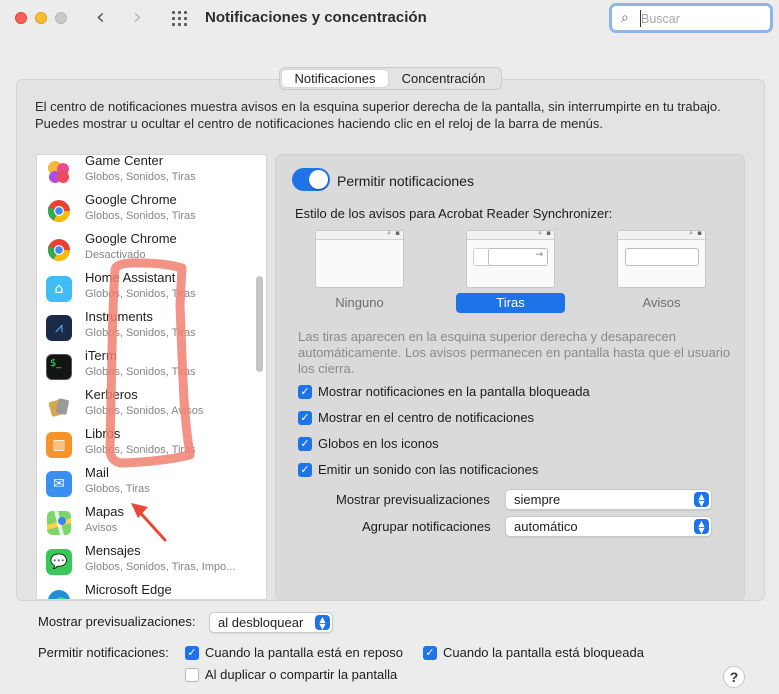 The height and width of the screenshot is (694, 779). I want to click on list-item: ✉ Mail Globos, Tiras, so click(151, 484).